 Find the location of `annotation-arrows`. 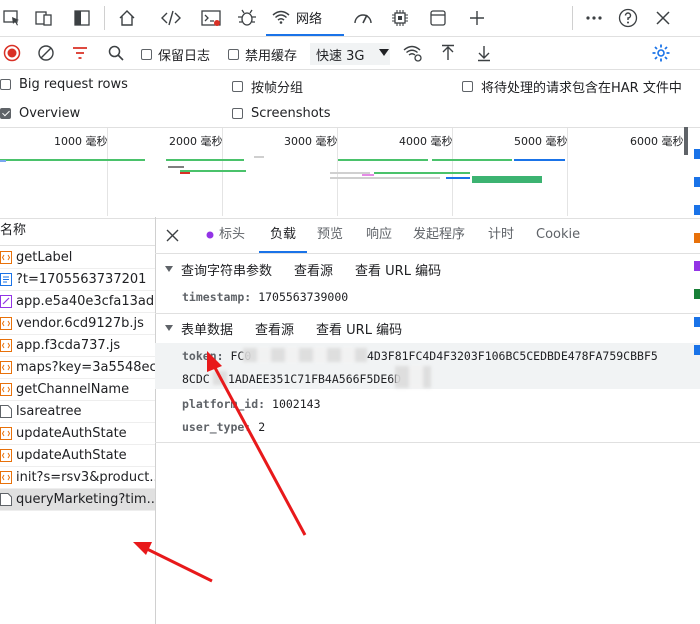

annotation-arrows is located at coordinates (220, 467).